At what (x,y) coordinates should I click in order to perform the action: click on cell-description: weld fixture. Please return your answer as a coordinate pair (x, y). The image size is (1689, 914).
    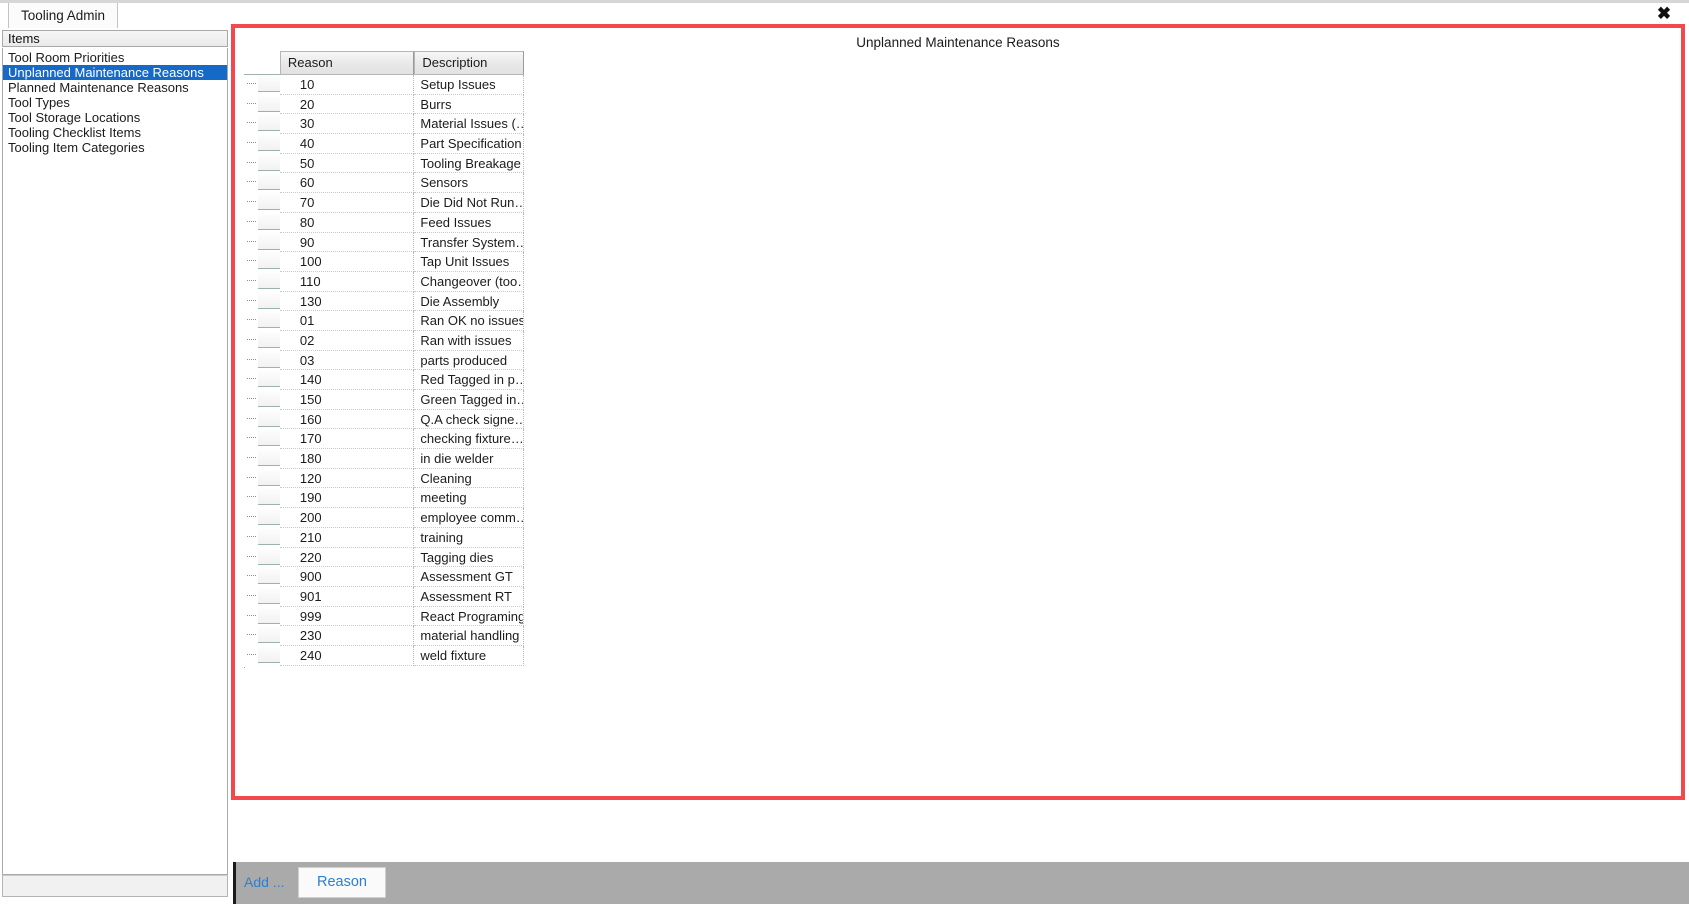
    Looking at the image, I should click on (469, 655).